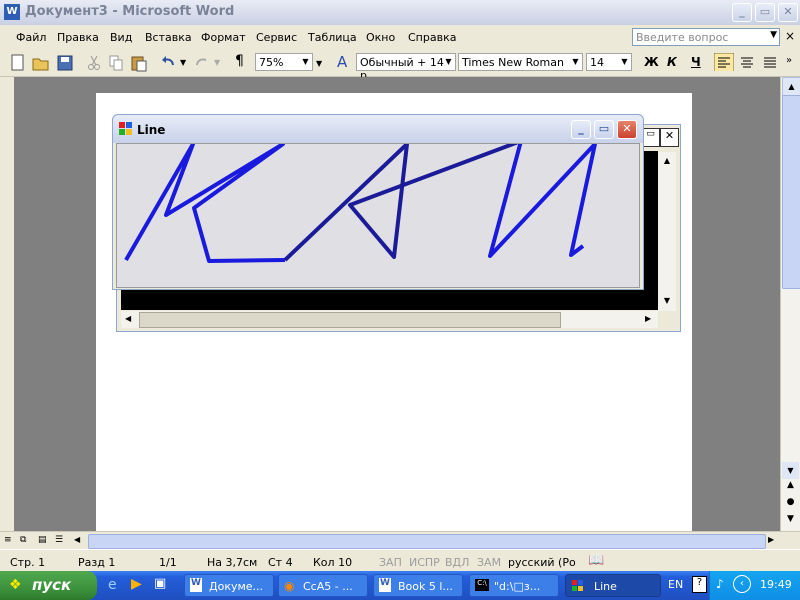  What do you see at coordinates (720, 584) in the screenshot?
I see `speaker-icon: ♪` at bounding box center [720, 584].